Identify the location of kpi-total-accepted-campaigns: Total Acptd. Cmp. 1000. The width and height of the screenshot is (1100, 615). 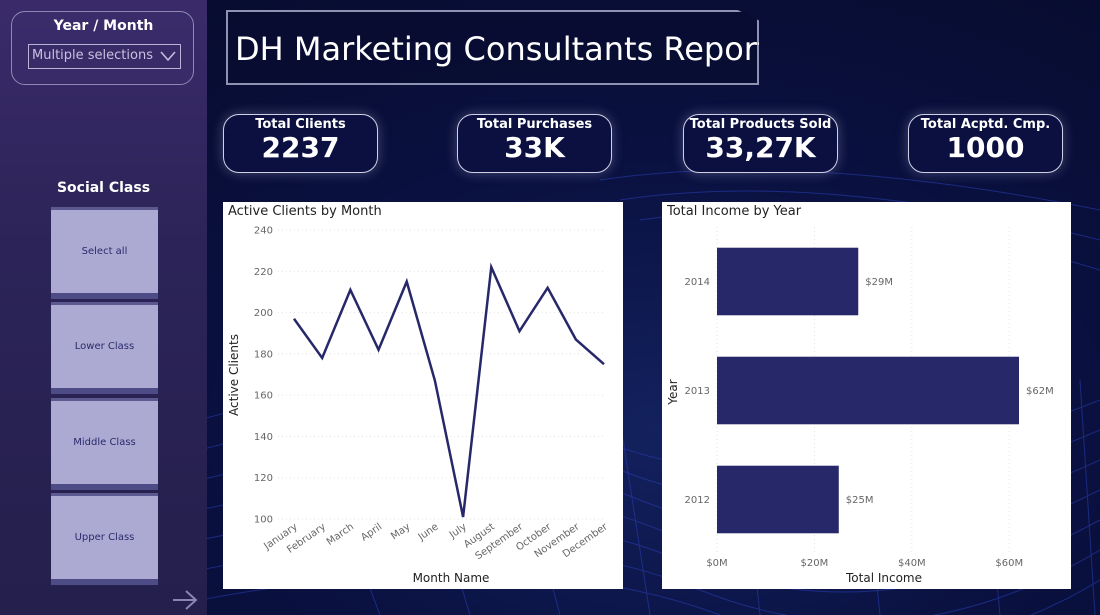
(985, 143).